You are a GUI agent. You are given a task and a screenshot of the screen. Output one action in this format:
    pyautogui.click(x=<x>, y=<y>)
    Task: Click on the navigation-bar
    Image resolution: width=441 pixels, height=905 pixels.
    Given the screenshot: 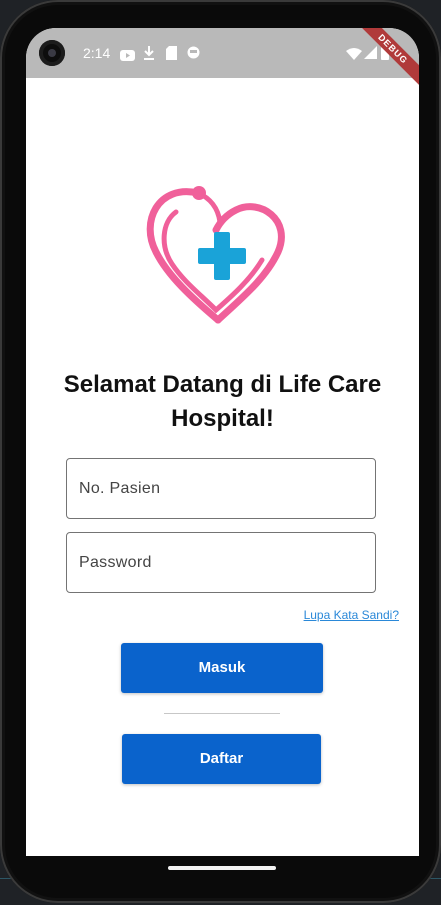 What is the action you would take?
    pyautogui.click(x=222, y=865)
    